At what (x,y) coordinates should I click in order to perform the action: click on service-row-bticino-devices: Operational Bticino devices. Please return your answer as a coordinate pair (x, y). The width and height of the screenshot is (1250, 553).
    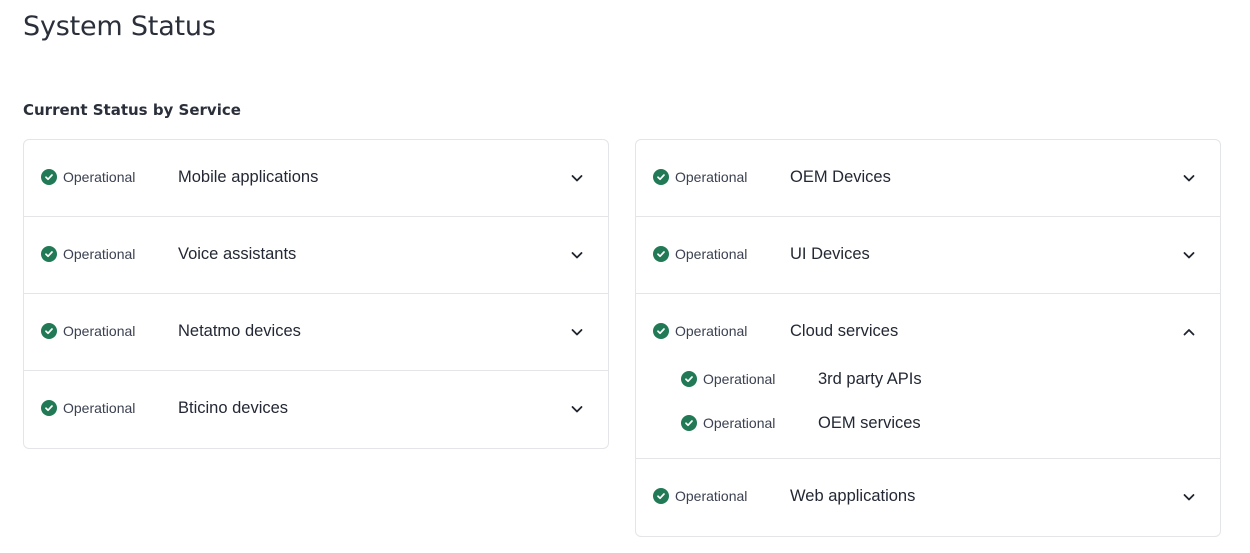
    Looking at the image, I should click on (316, 409).